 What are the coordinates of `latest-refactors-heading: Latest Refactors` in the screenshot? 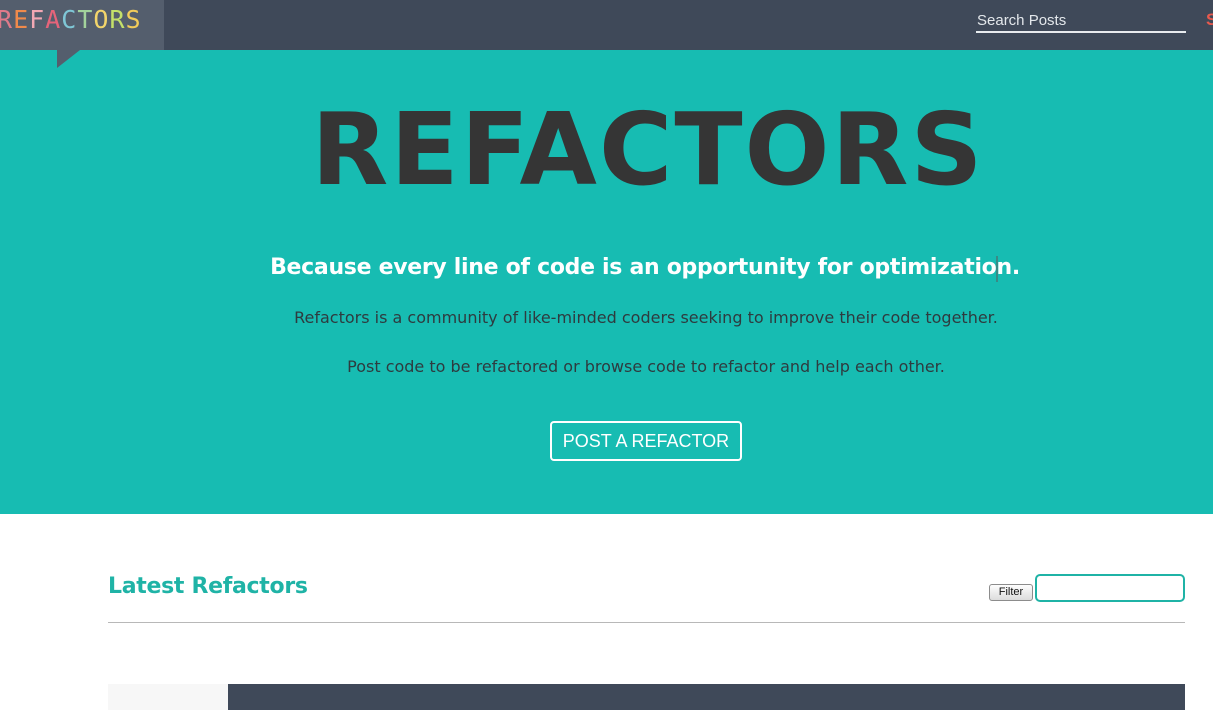 It's located at (208, 586).